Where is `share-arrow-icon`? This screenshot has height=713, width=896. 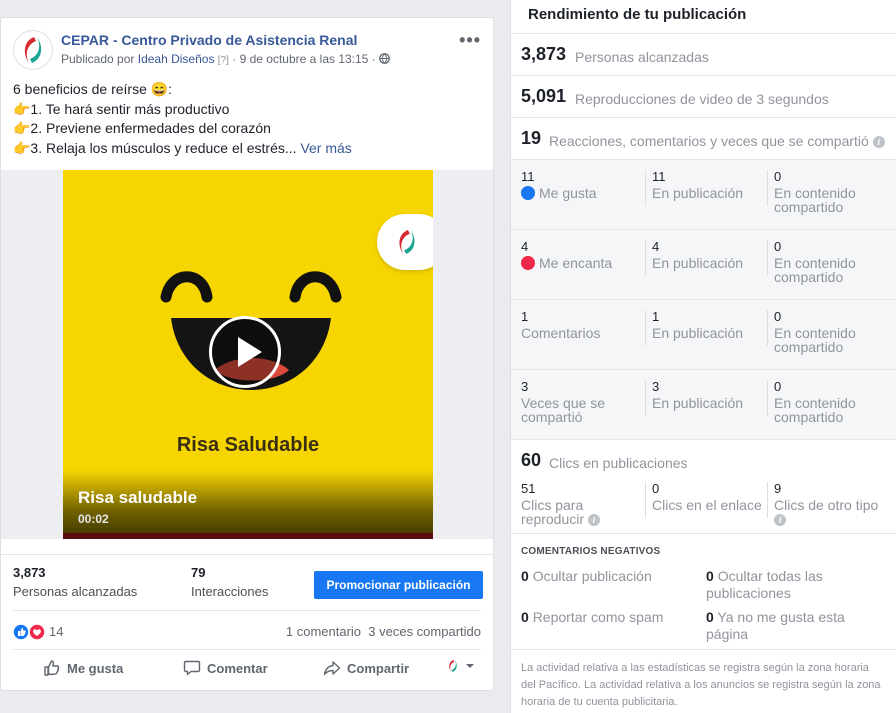
share-arrow-icon is located at coordinates (332, 668).